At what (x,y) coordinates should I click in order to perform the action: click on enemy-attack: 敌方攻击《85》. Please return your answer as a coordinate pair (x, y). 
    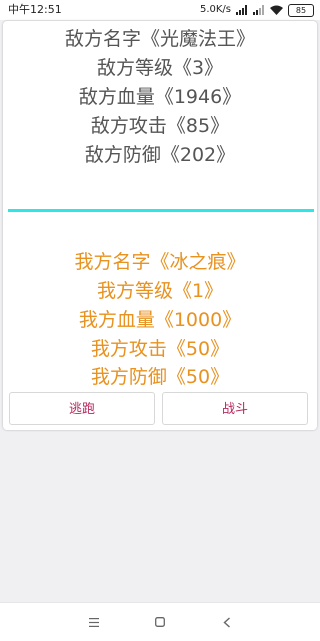
    Looking at the image, I should click on (160, 126).